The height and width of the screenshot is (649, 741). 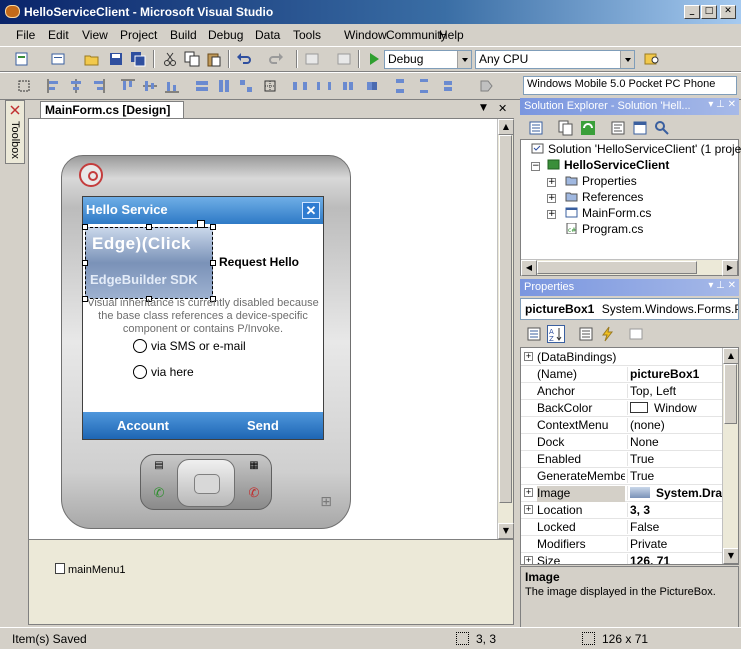 I want to click on properties-view-icon, so click(x=586, y=334).